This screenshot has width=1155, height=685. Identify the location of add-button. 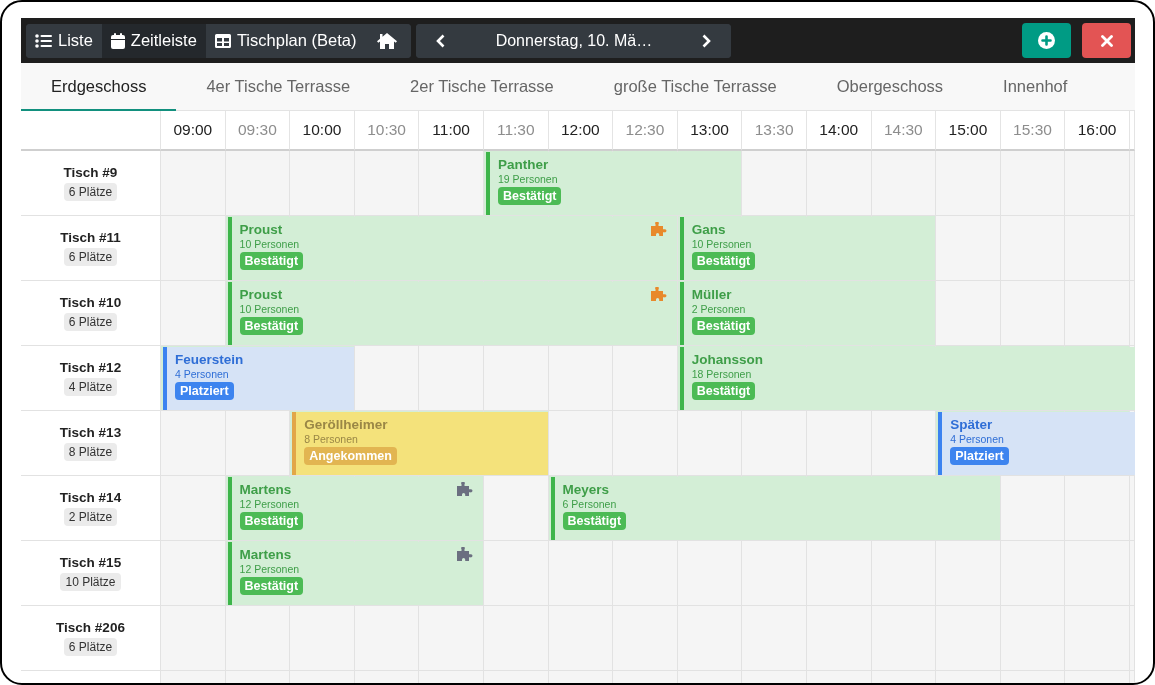
(1046, 40).